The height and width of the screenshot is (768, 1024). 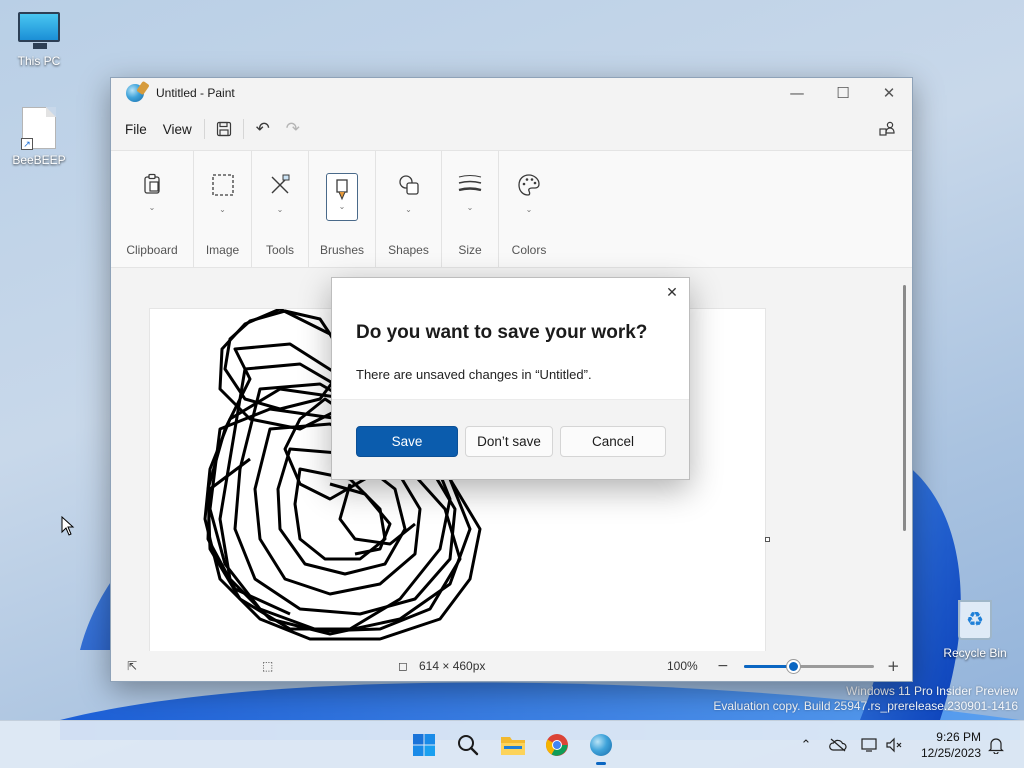 What do you see at coordinates (601, 747) in the screenshot?
I see `paint-taskbar-icon` at bounding box center [601, 747].